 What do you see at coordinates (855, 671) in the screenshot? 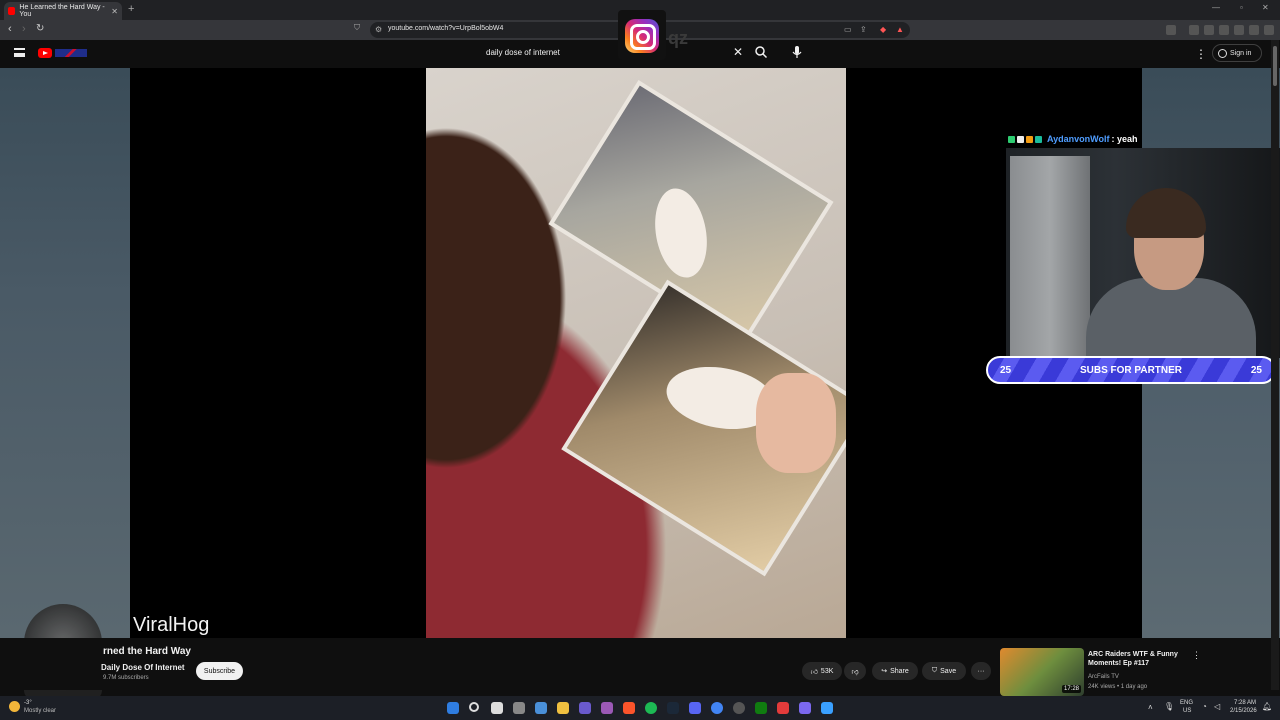
I see `dislike-button: 👎︎` at bounding box center [855, 671].